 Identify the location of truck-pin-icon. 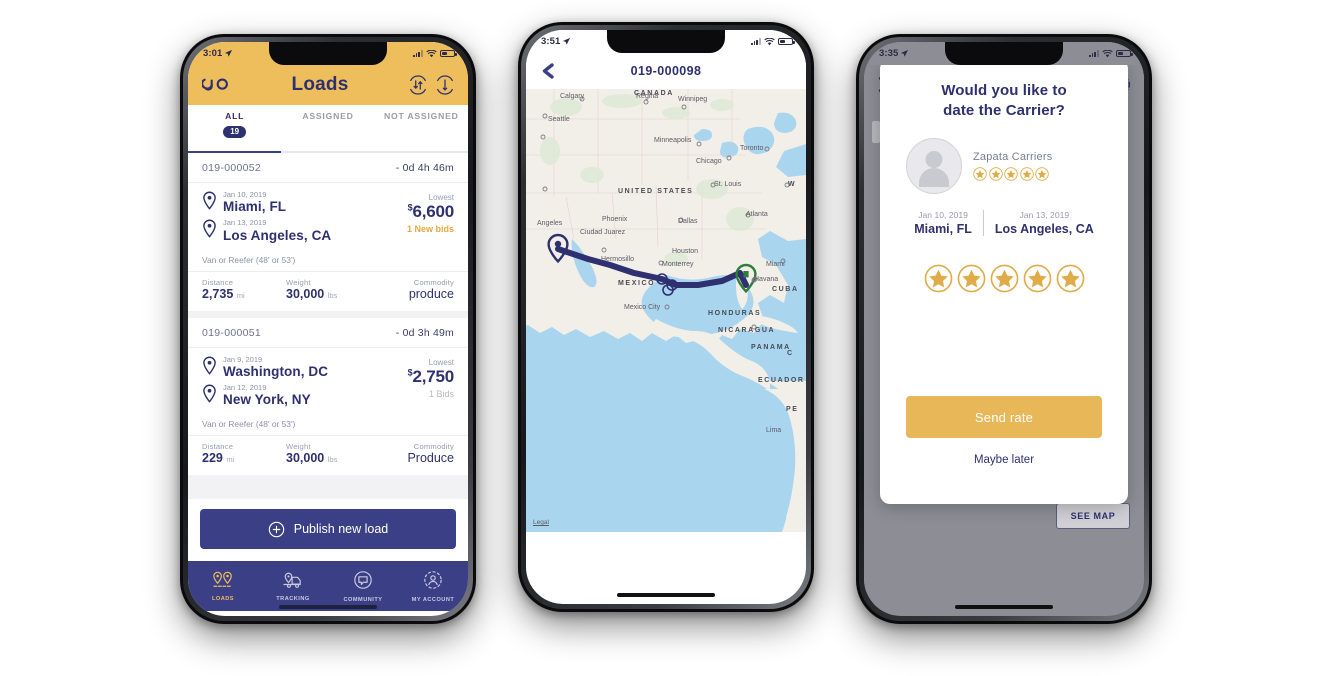
(292, 580).